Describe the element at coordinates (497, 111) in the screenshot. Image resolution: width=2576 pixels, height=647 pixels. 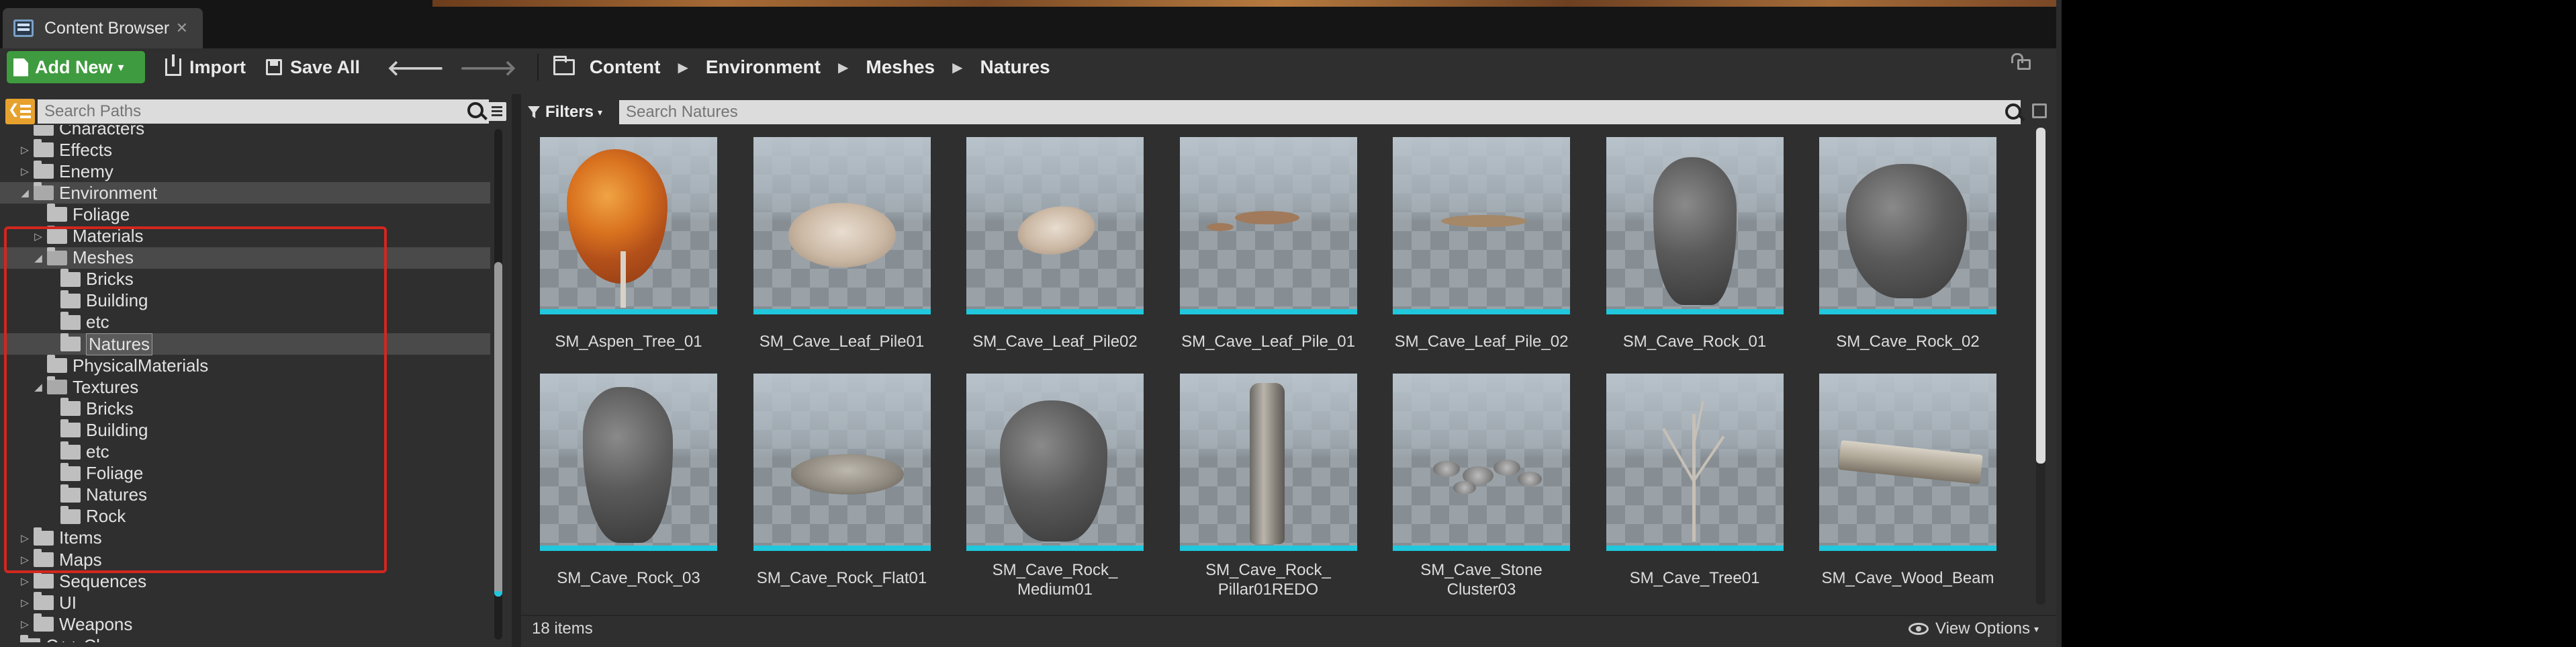
I see `path-view-options-icon` at that location.